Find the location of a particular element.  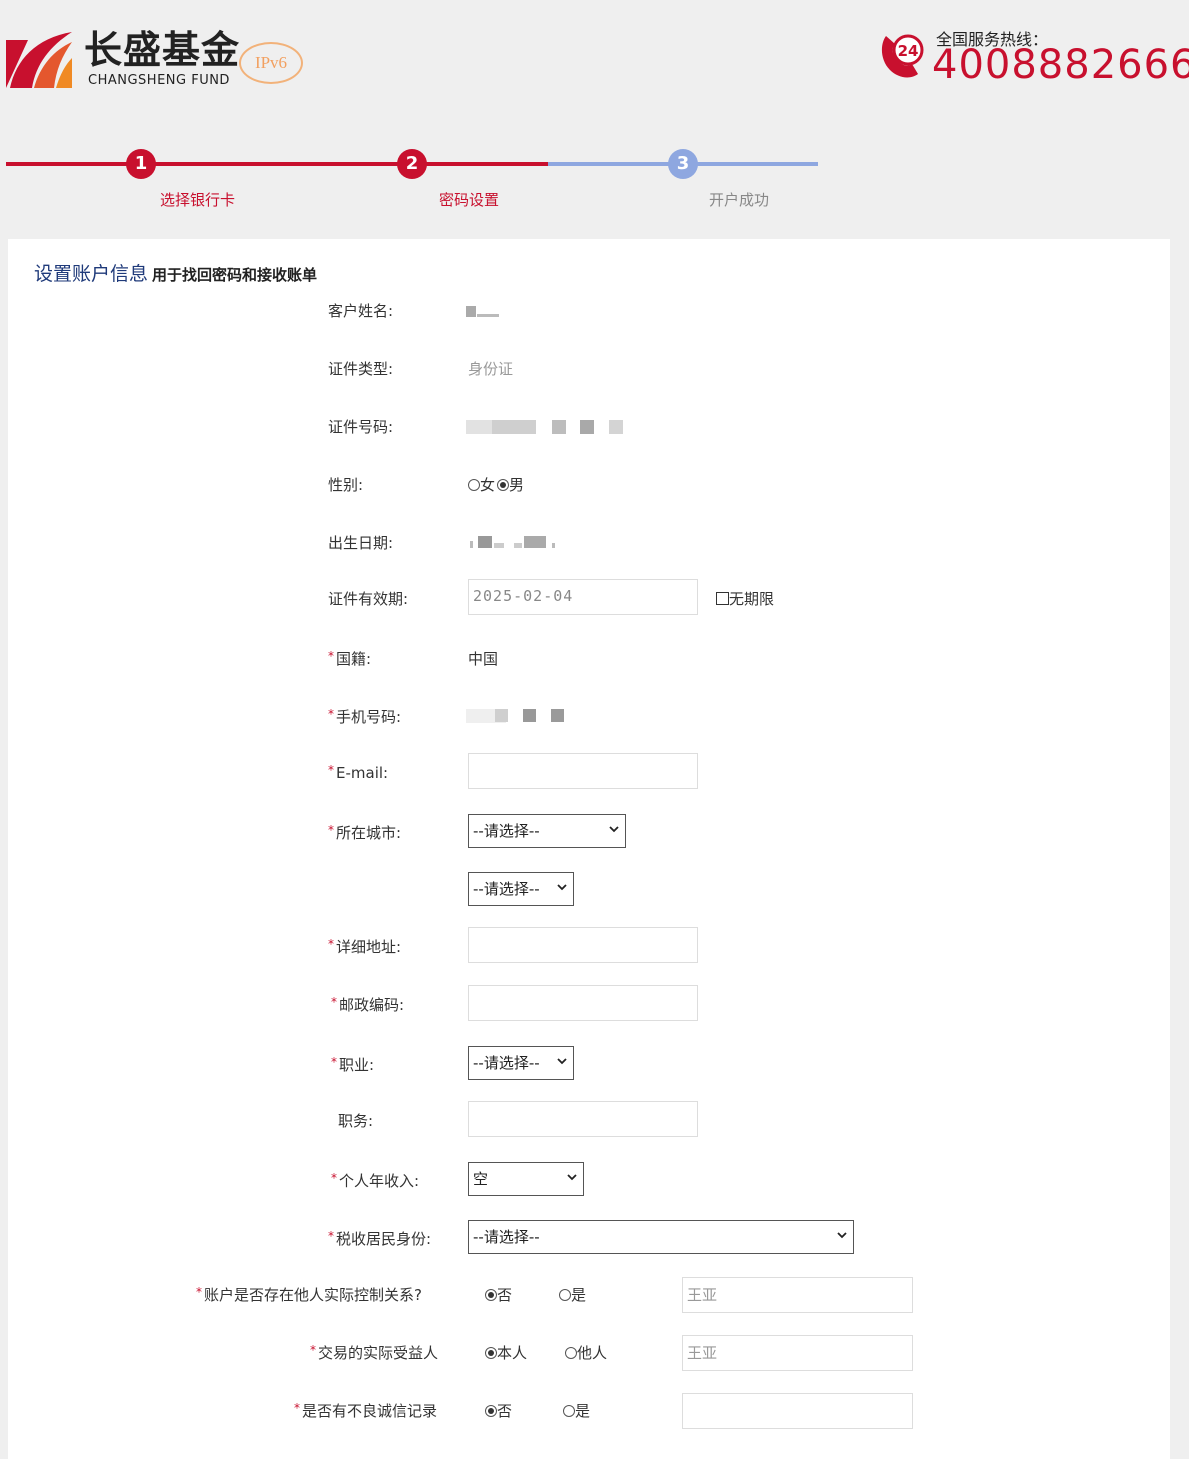

brand-logo: 长盛基金 CHANGSHENG FUND IPv6 is located at coordinates (156, 59).